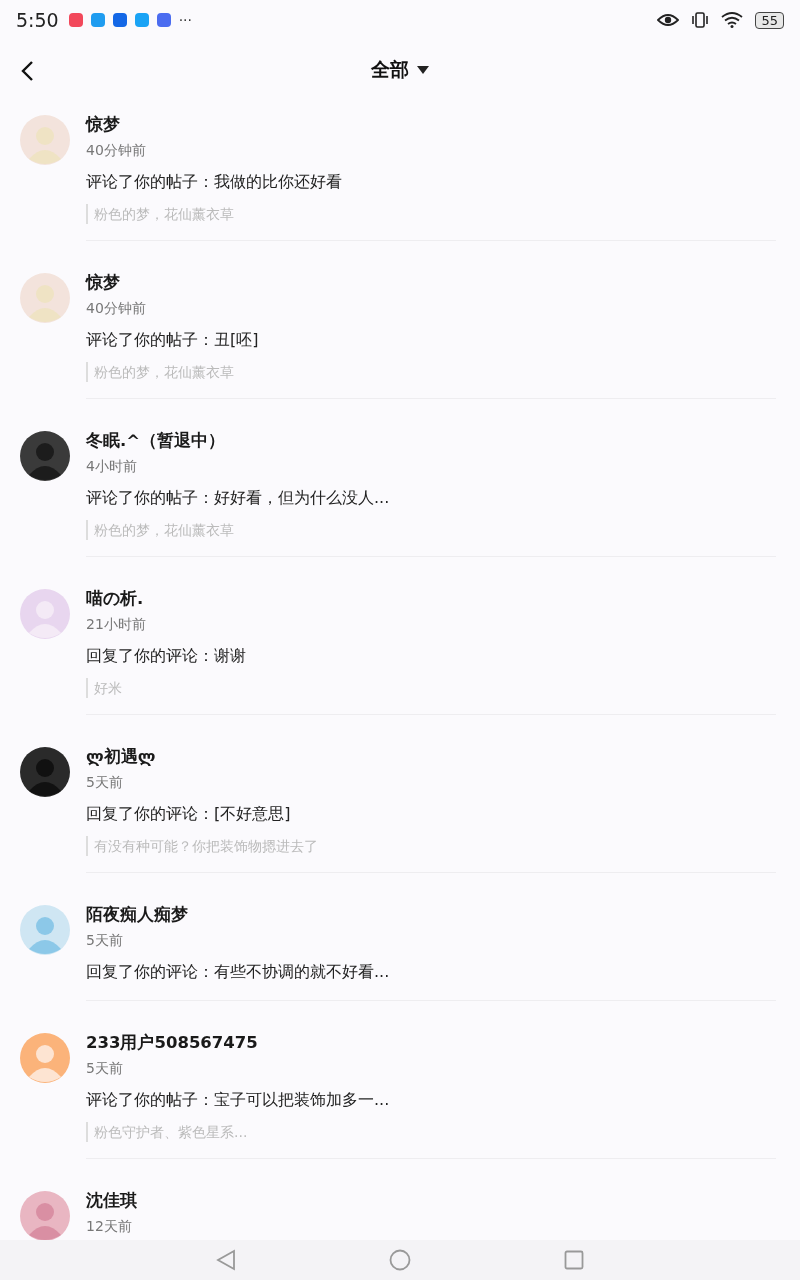 Image resolution: width=800 pixels, height=1280 pixels. What do you see at coordinates (700, 20) in the screenshot?
I see `vibrate-icon` at bounding box center [700, 20].